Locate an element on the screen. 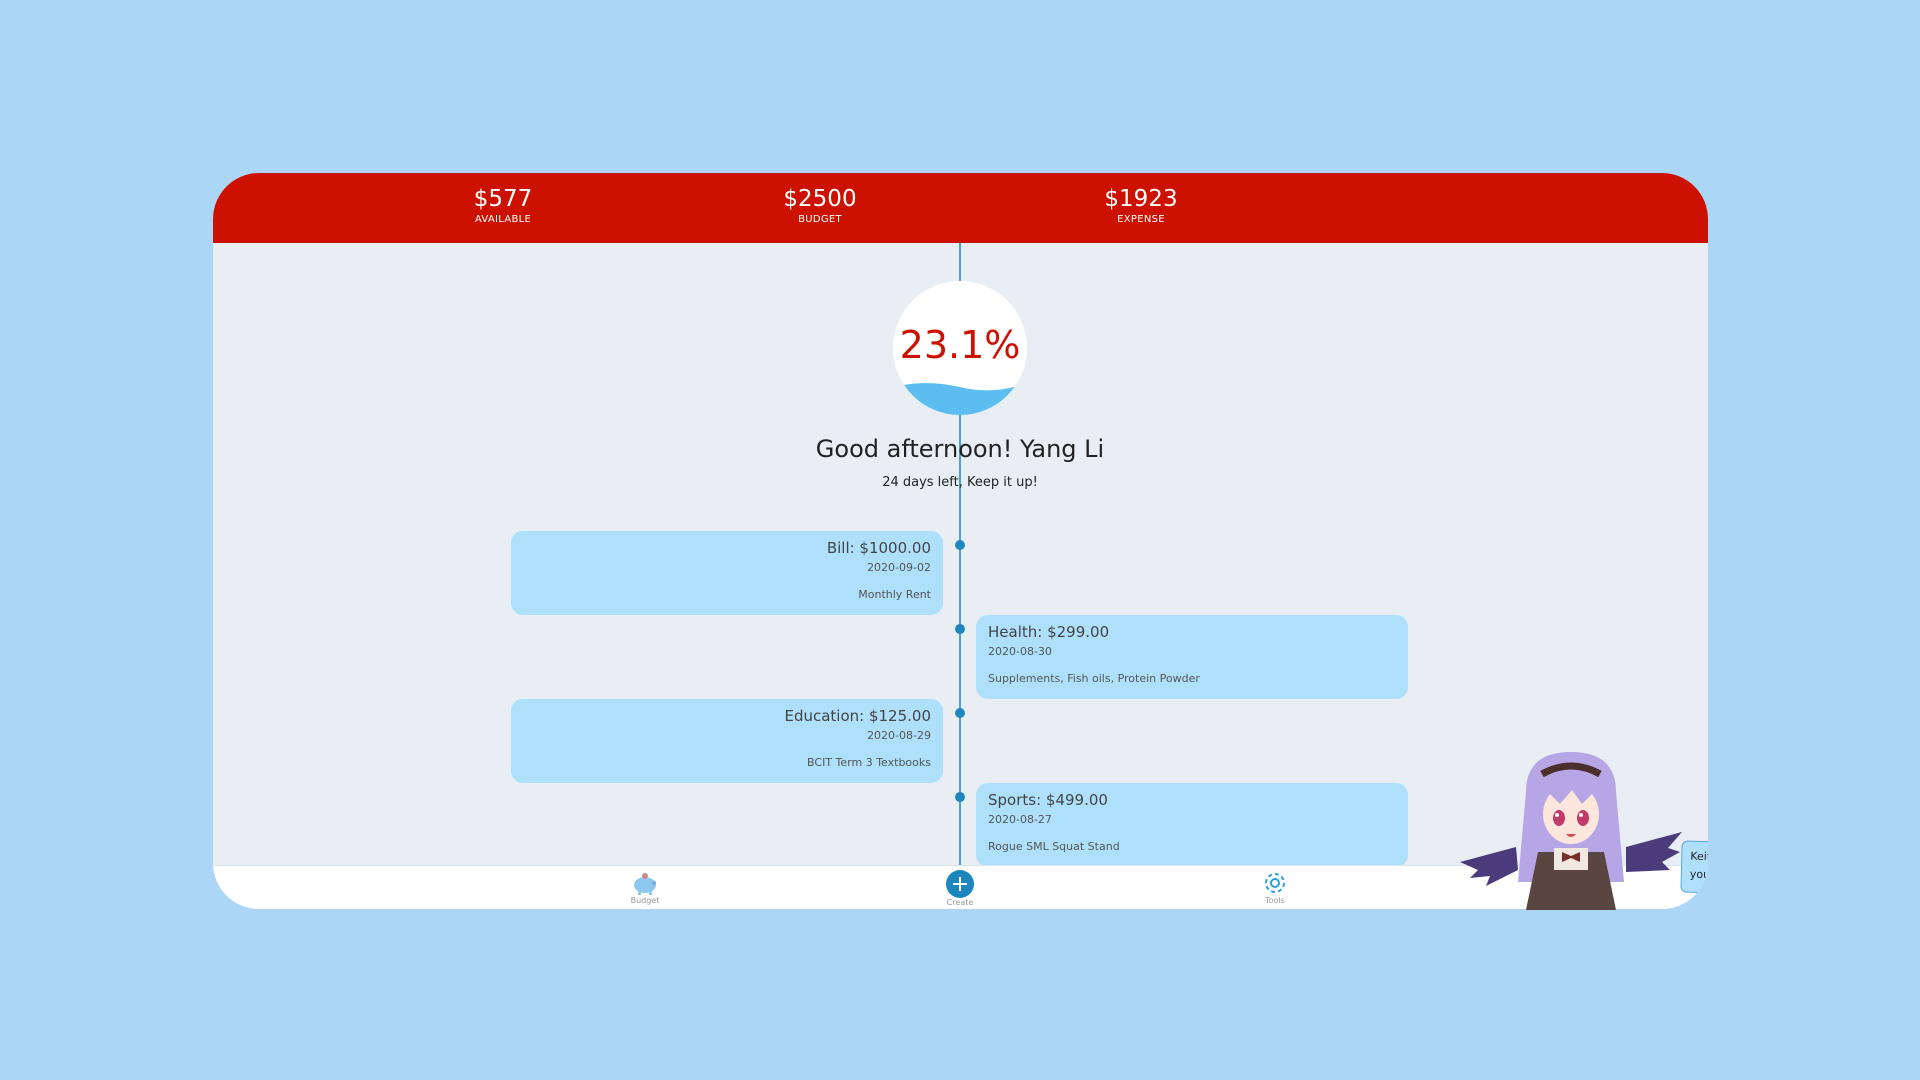  entry-card-bill: Bill: $1000.00 2020-09-02 Monthly Rent is located at coordinates (727, 573).